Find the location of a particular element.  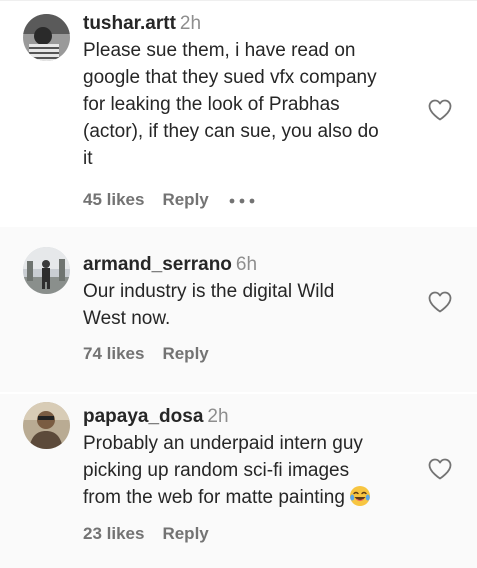

comment-meta: 74 likes Reply is located at coordinates (146, 354).